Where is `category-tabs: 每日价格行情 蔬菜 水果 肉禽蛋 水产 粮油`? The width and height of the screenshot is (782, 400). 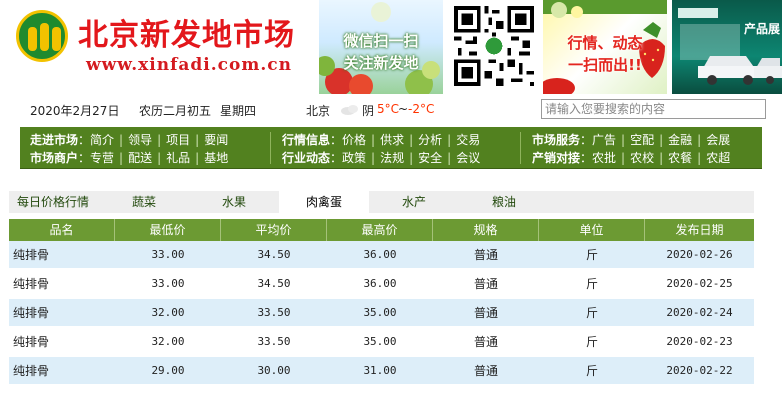 category-tabs: 每日价格行情 蔬菜 水果 肉禽蛋 水产 粮油 is located at coordinates (381, 202).